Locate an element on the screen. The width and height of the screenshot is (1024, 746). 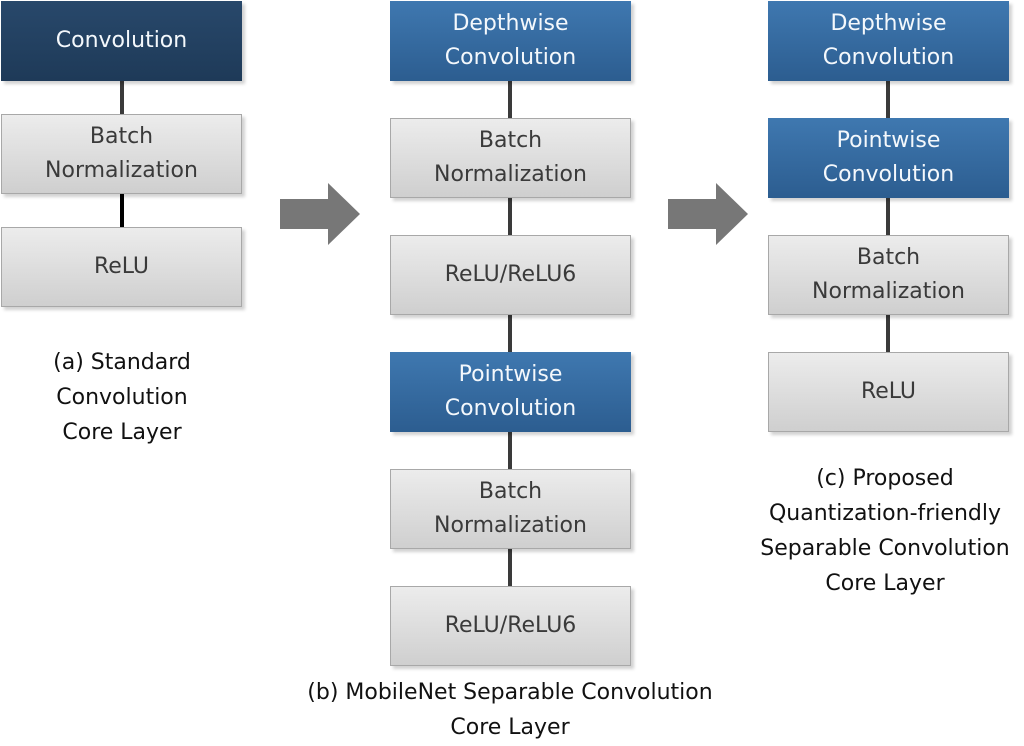
caption-line: (a) Standard is located at coordinates (122, 362).